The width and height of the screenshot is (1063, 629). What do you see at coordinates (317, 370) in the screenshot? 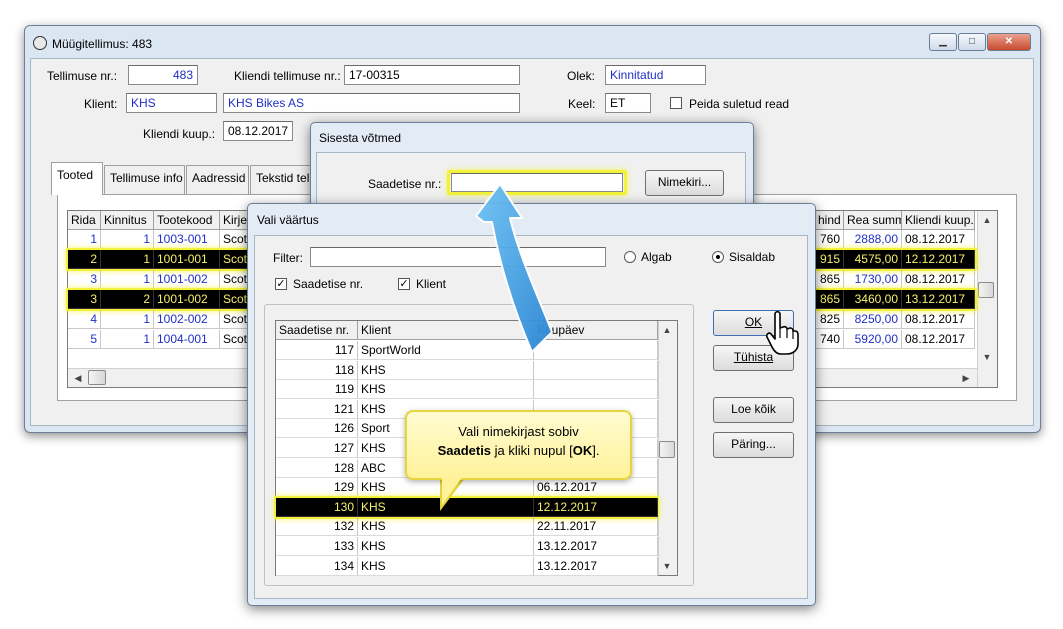
I see `list-cell-nr: 118` at bounding box center [317, 370].